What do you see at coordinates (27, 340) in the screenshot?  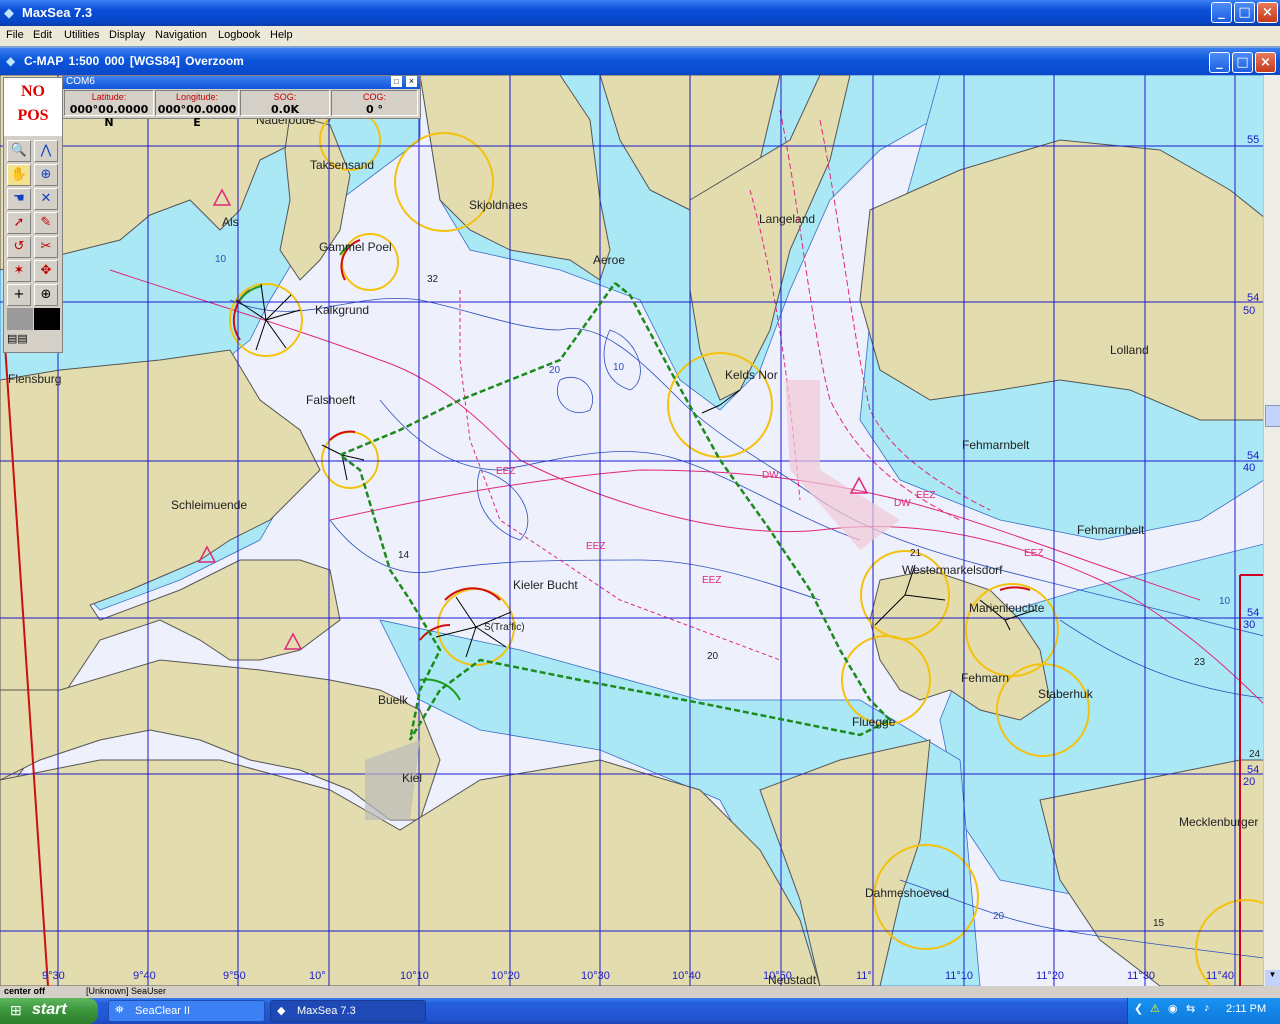 I see `layers-icon: ▤▤` at bounding box center [27, 340].